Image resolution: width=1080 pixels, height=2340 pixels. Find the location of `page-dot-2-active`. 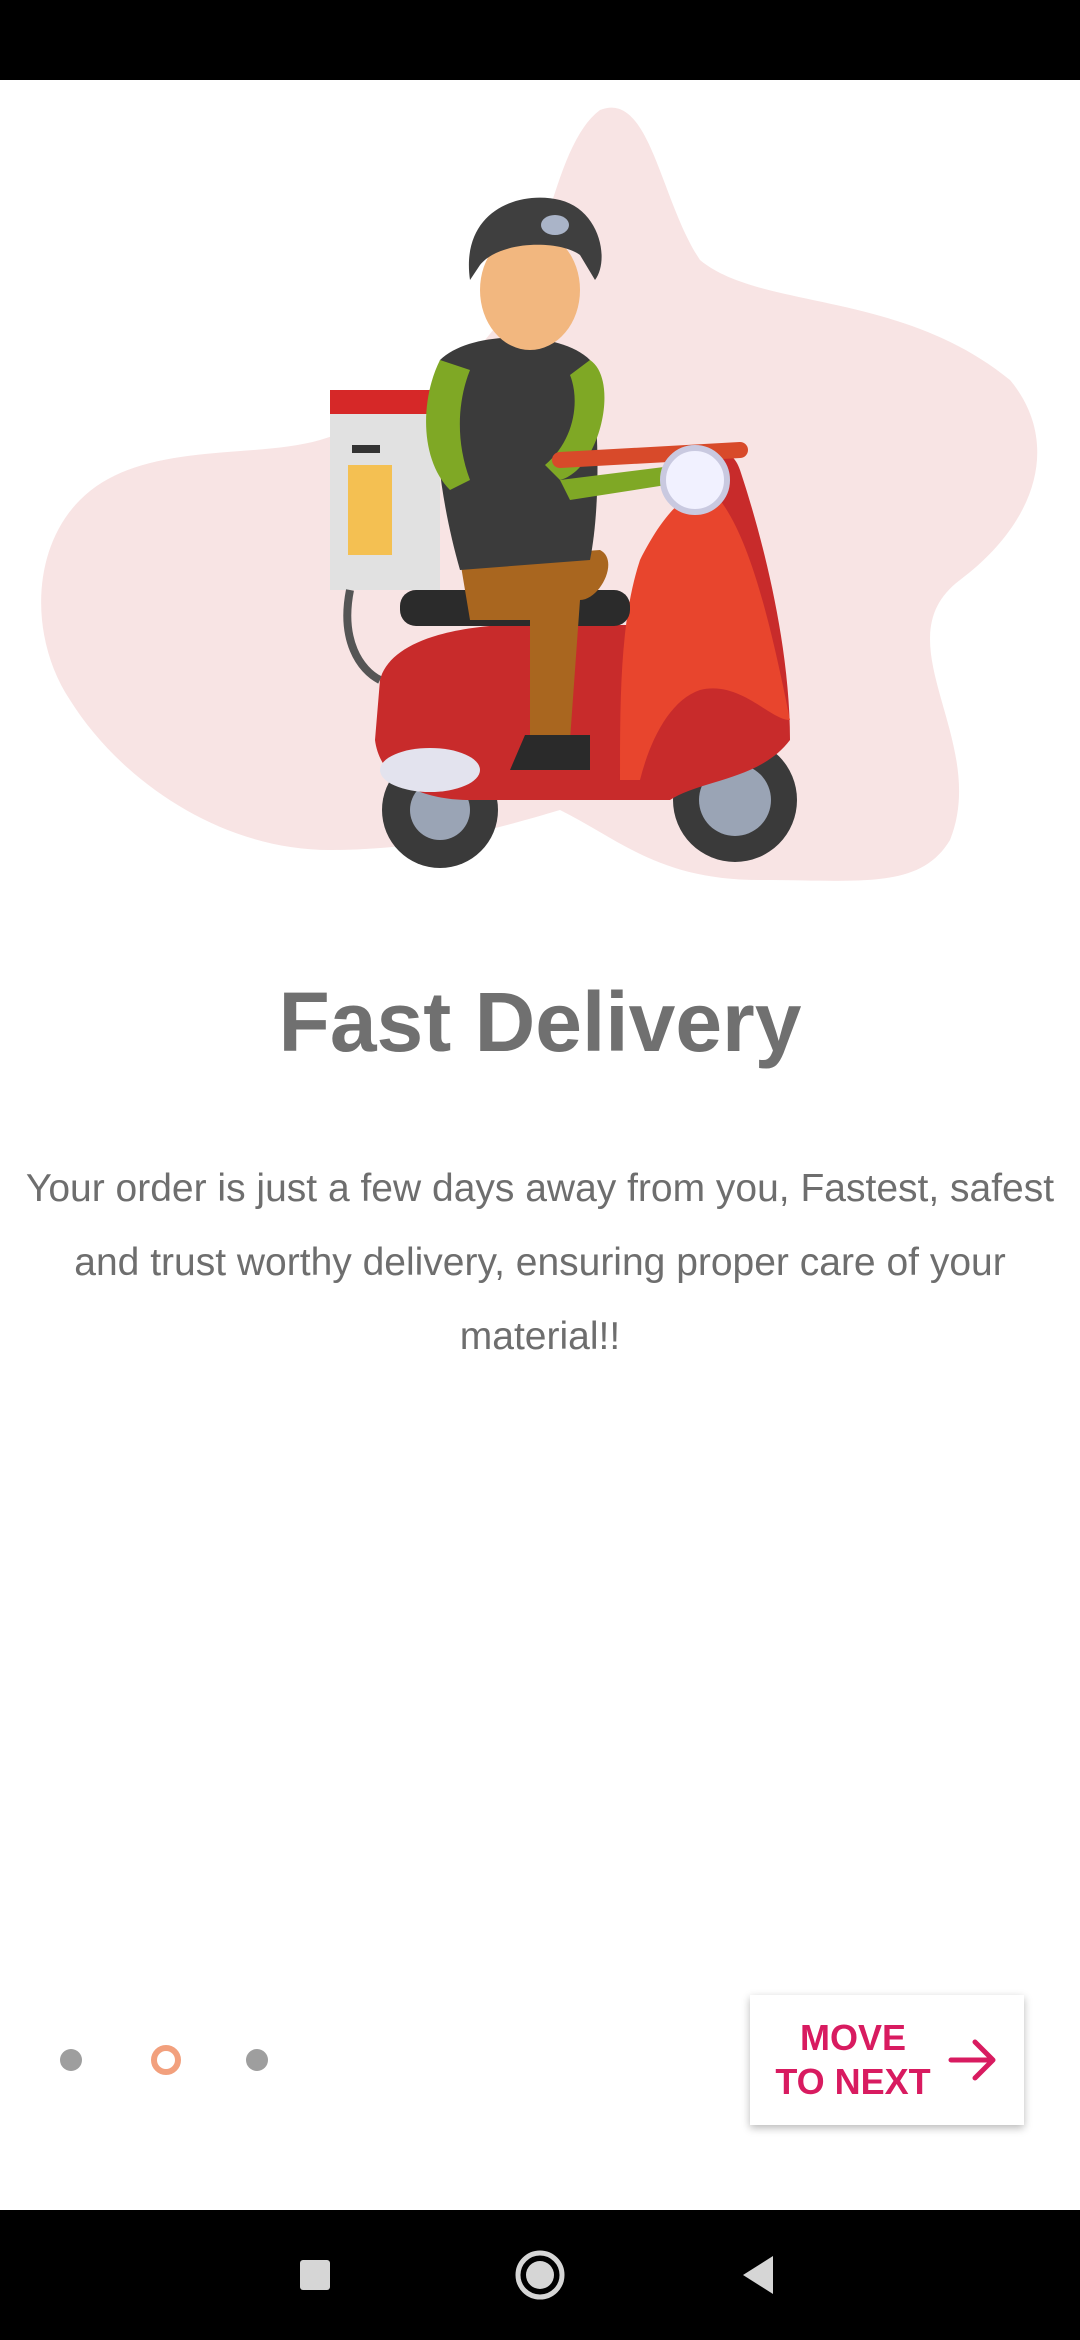

page-dot-2-active is located at coordinates (166, 2060).